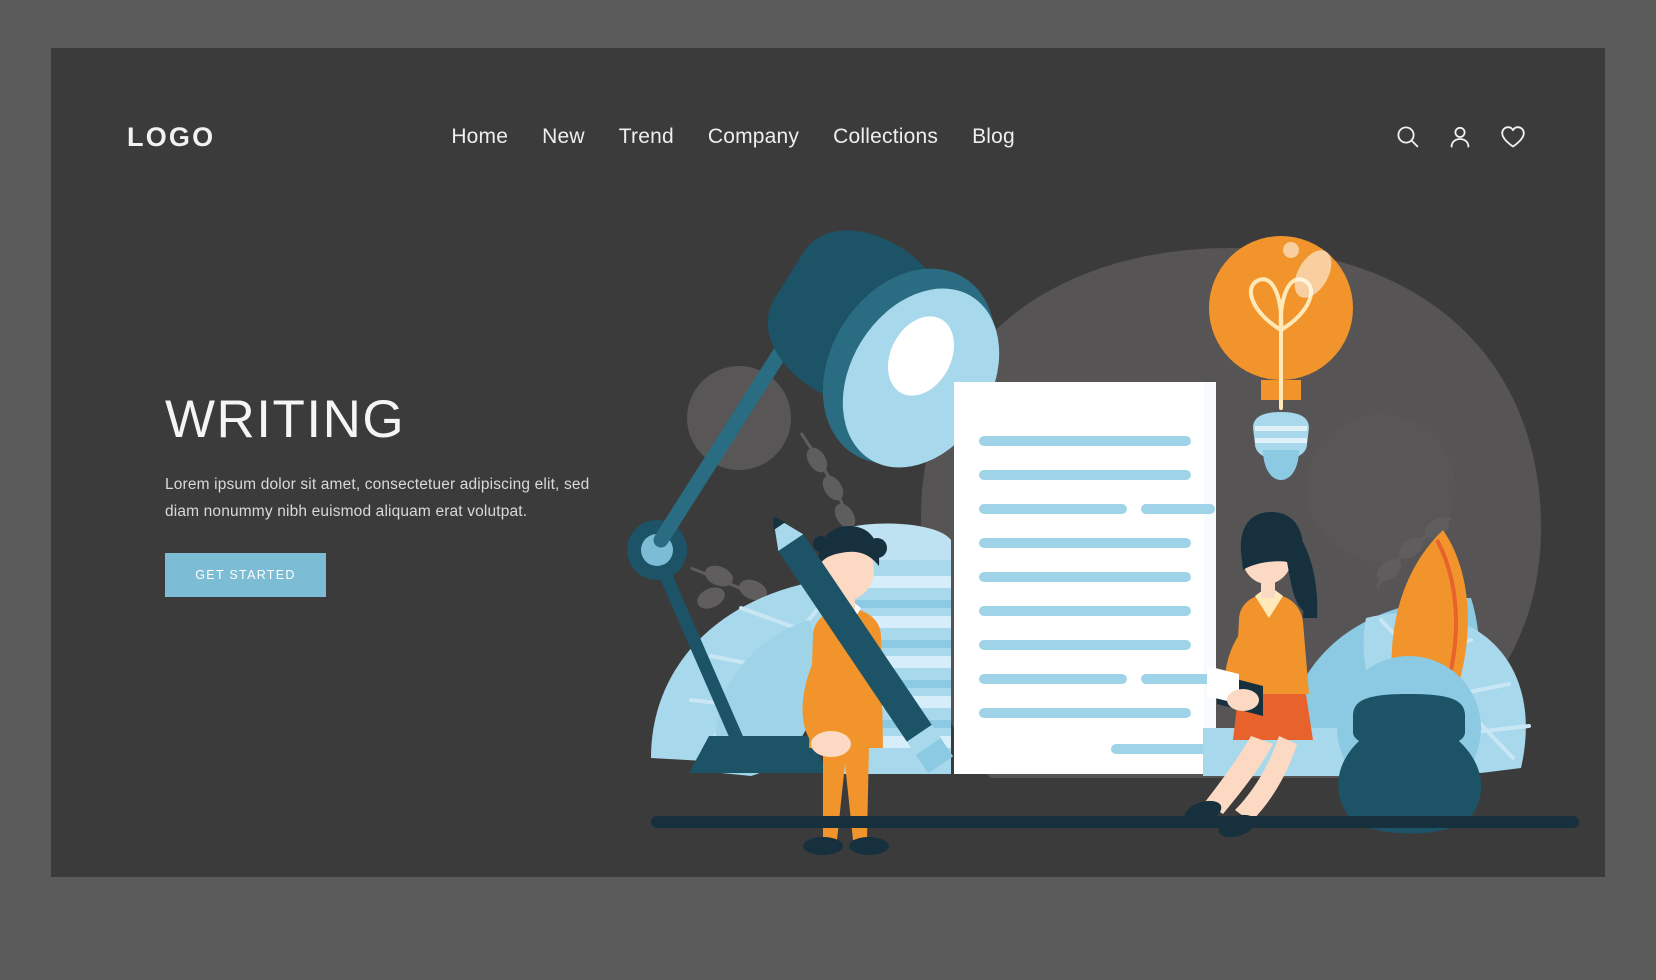 Image resolution: width=1656 pixels, height=980 pixels. Describe the element at coordinates (646, 137) in the screenshot. I see `nav-item-trend: Trend` at that location.